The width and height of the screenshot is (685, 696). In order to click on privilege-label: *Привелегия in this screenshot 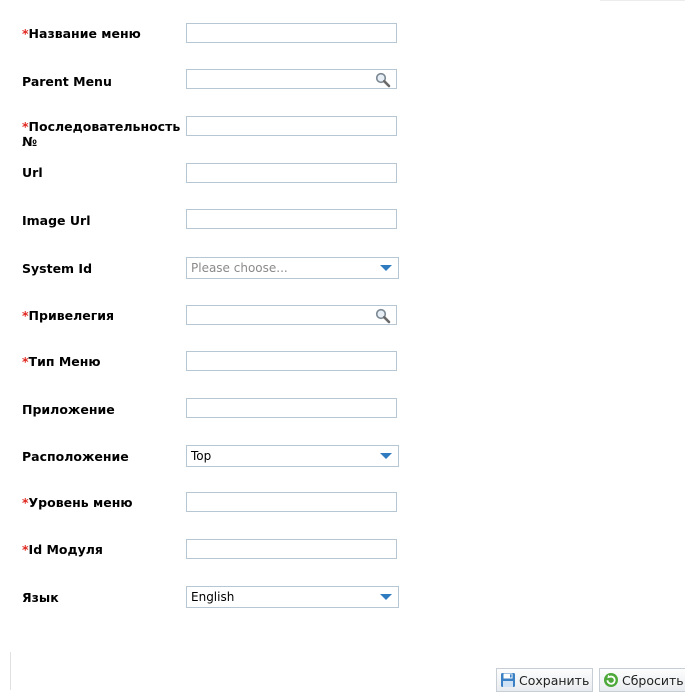, I will do `click(68, 315)`.